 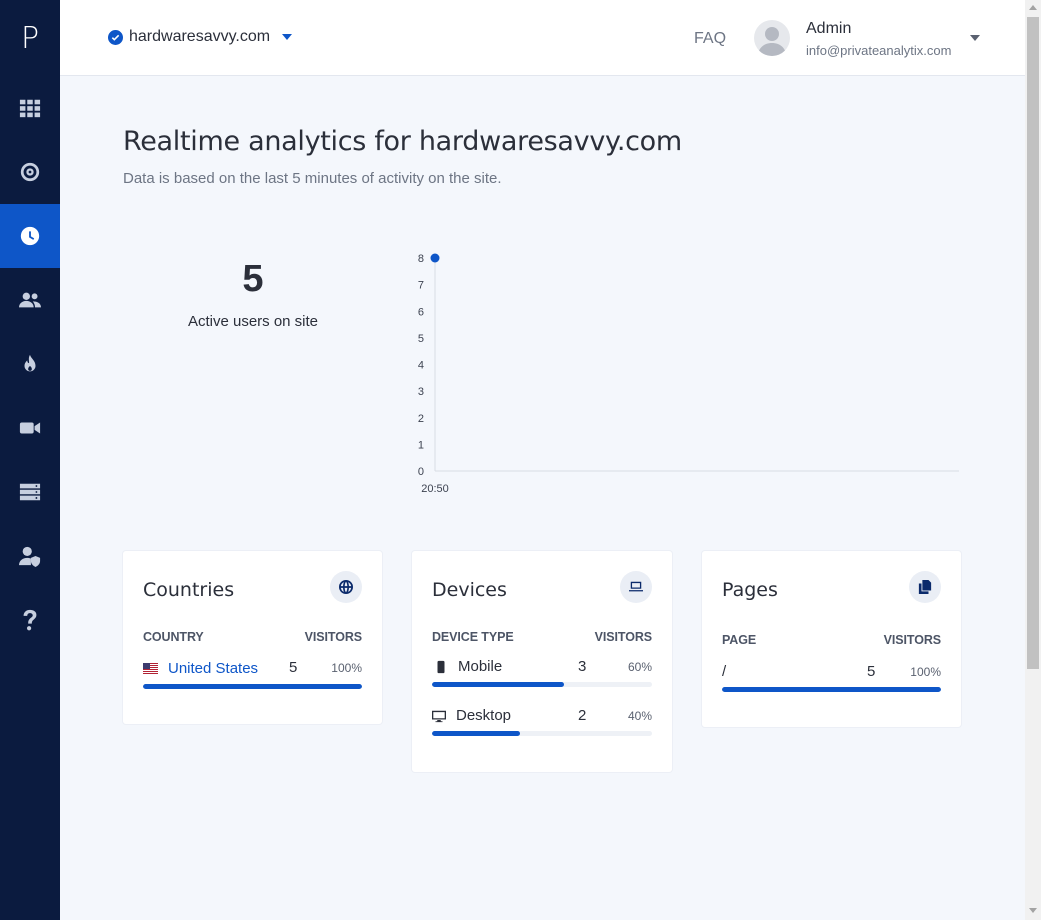 What do you see at coordinates (421, 419) in the screenshot?
I see `y-tick-label: 2` at bounding box center [421, 419].